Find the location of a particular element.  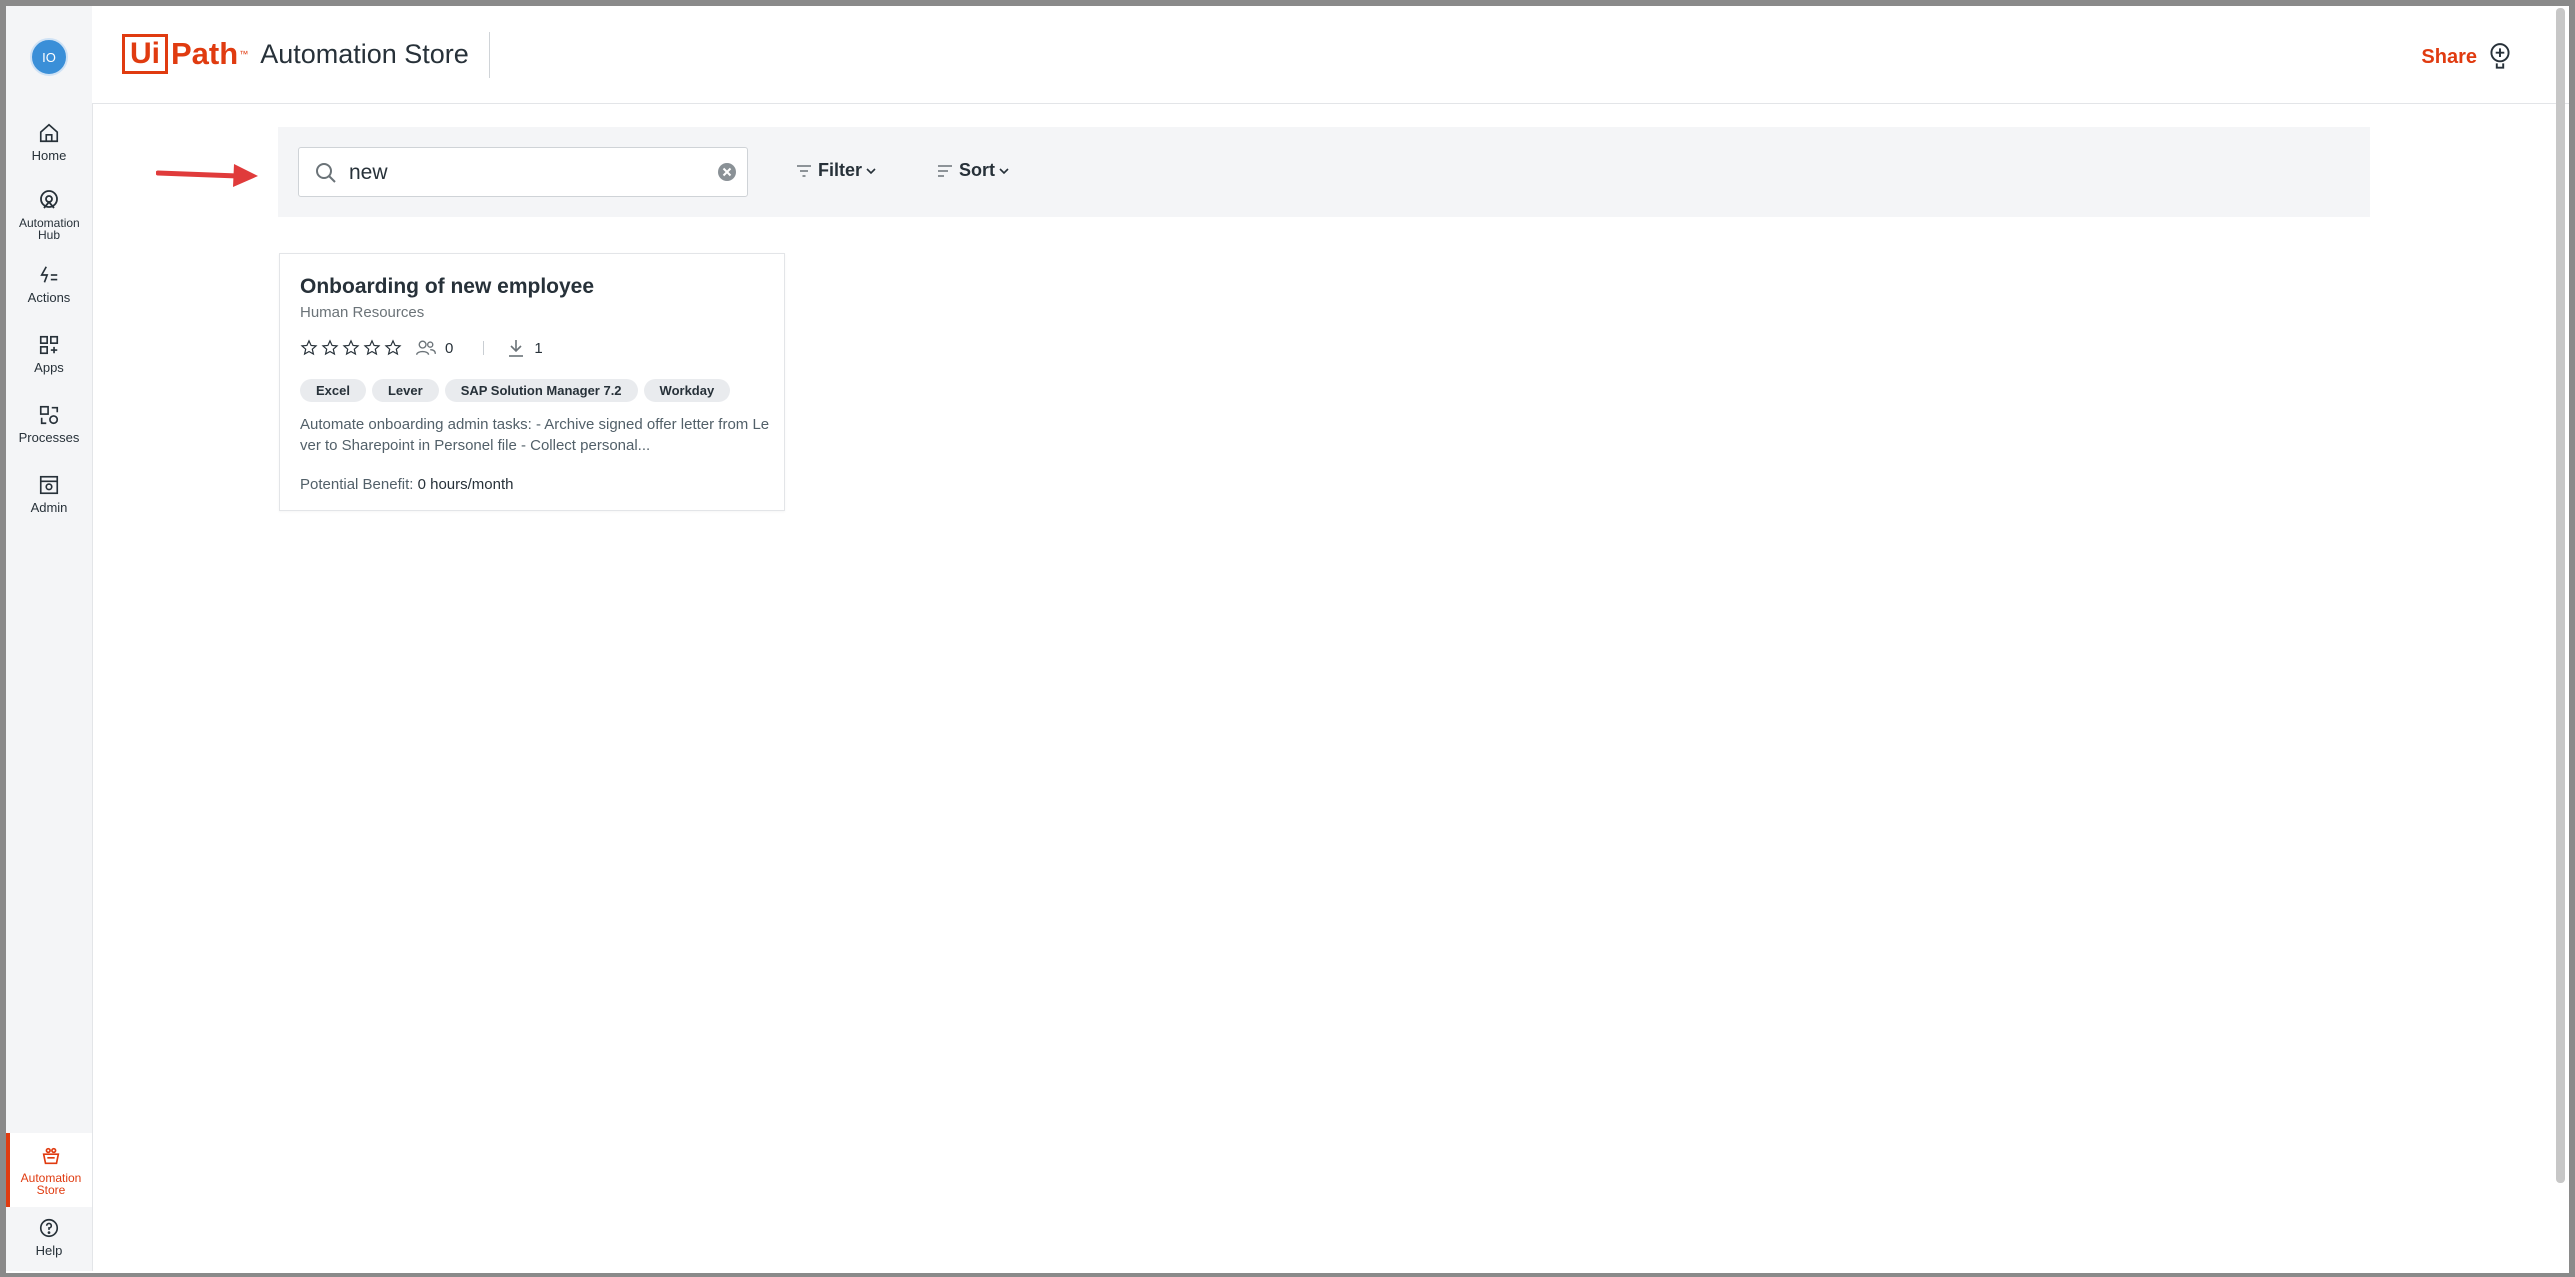

downloads-stat: 1 is located at coordinates (524, 348).